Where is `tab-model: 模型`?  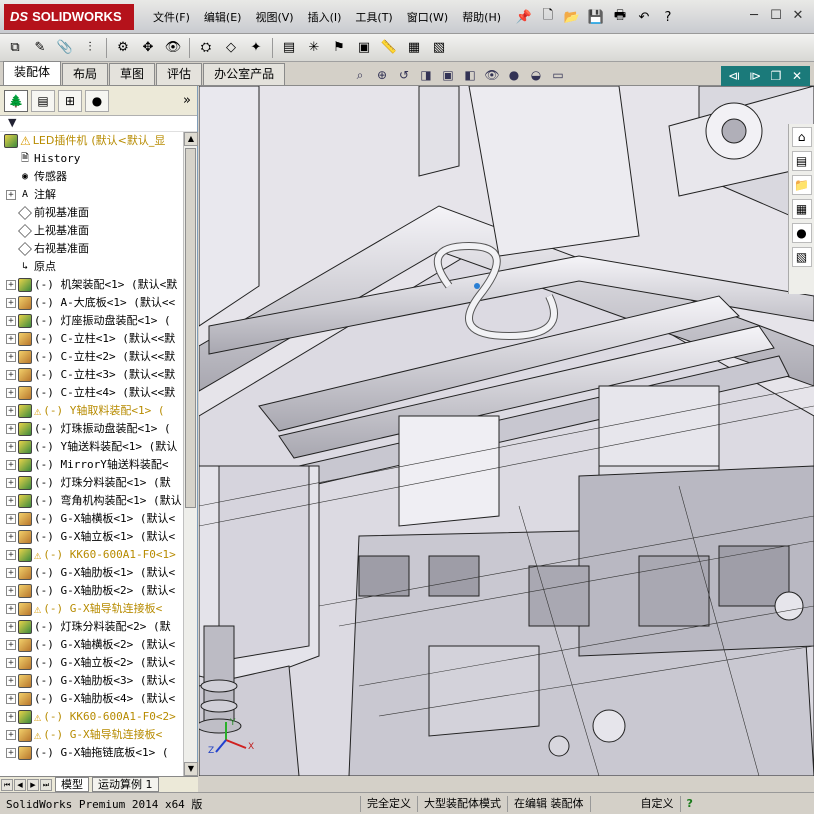
tab-model: 模型 is located at coordinates (72, 784).